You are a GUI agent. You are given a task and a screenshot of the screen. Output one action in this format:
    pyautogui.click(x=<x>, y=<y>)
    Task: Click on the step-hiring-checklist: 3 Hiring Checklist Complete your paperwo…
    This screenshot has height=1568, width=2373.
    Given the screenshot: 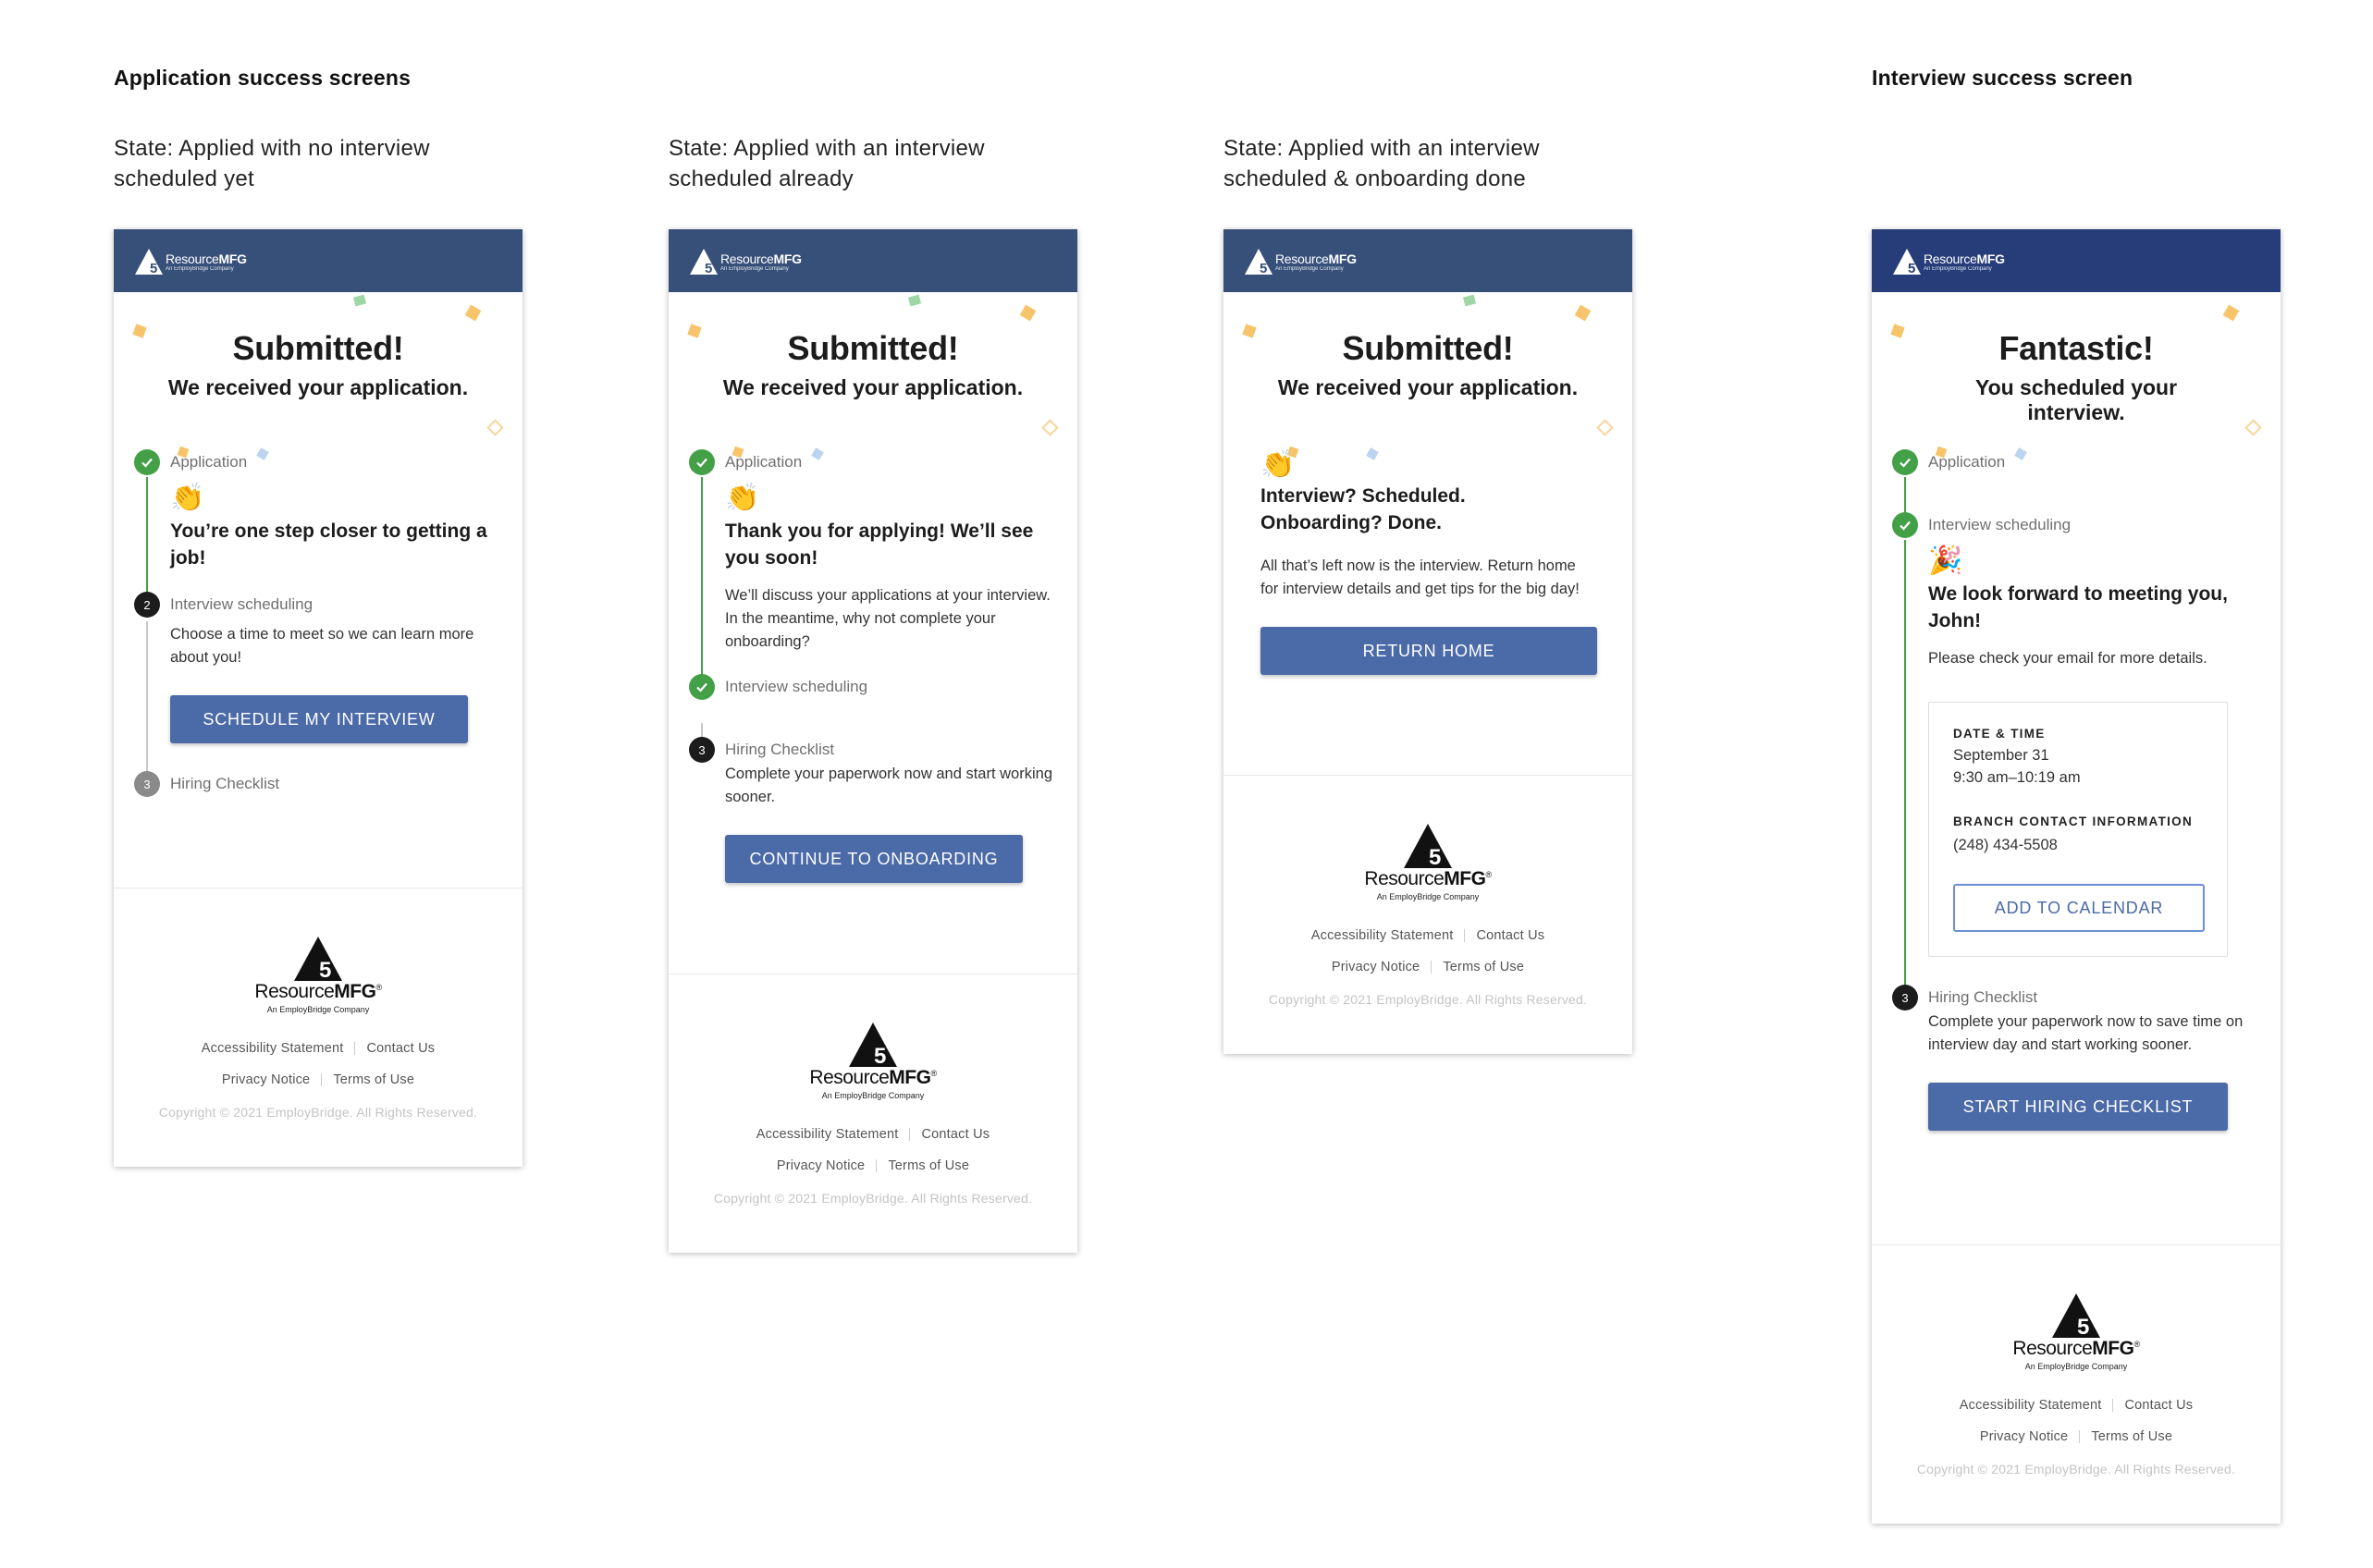 What is the action you would take?
    pyautogui.click(x=873, y=810)
    